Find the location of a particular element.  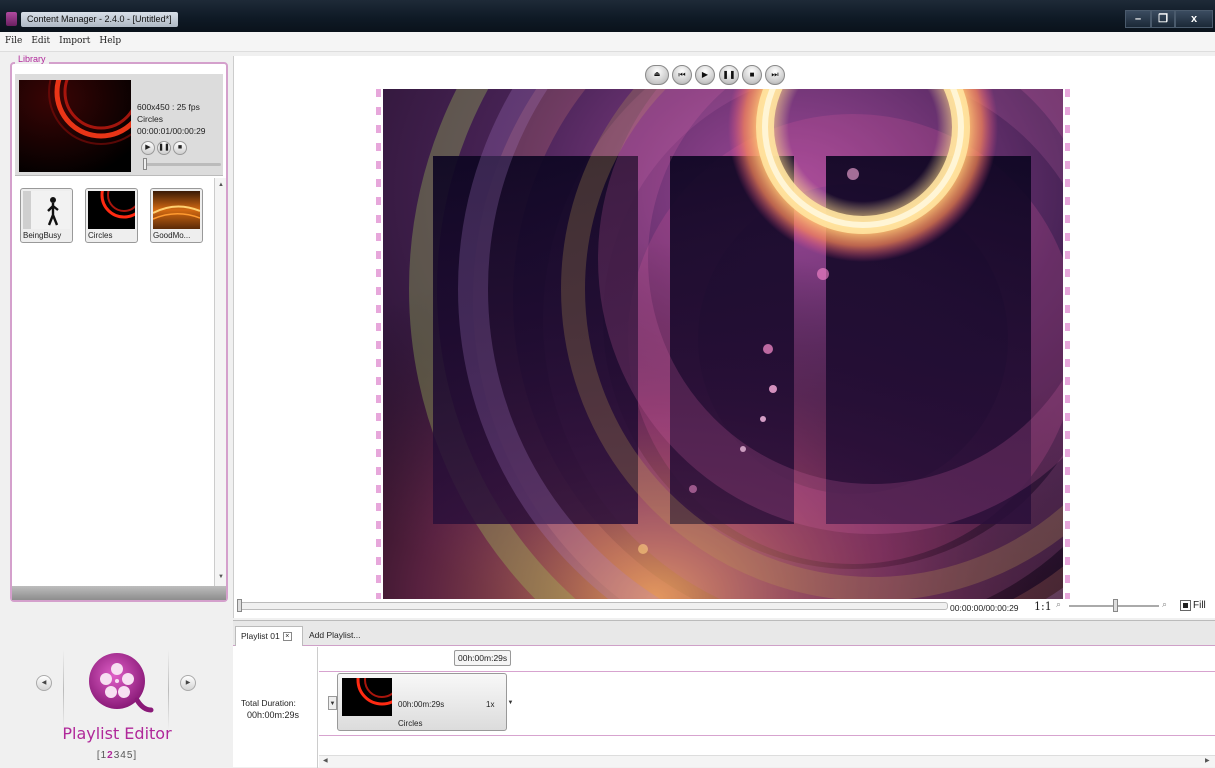

fill-label: Fill is located at coordinates (1199, 605).